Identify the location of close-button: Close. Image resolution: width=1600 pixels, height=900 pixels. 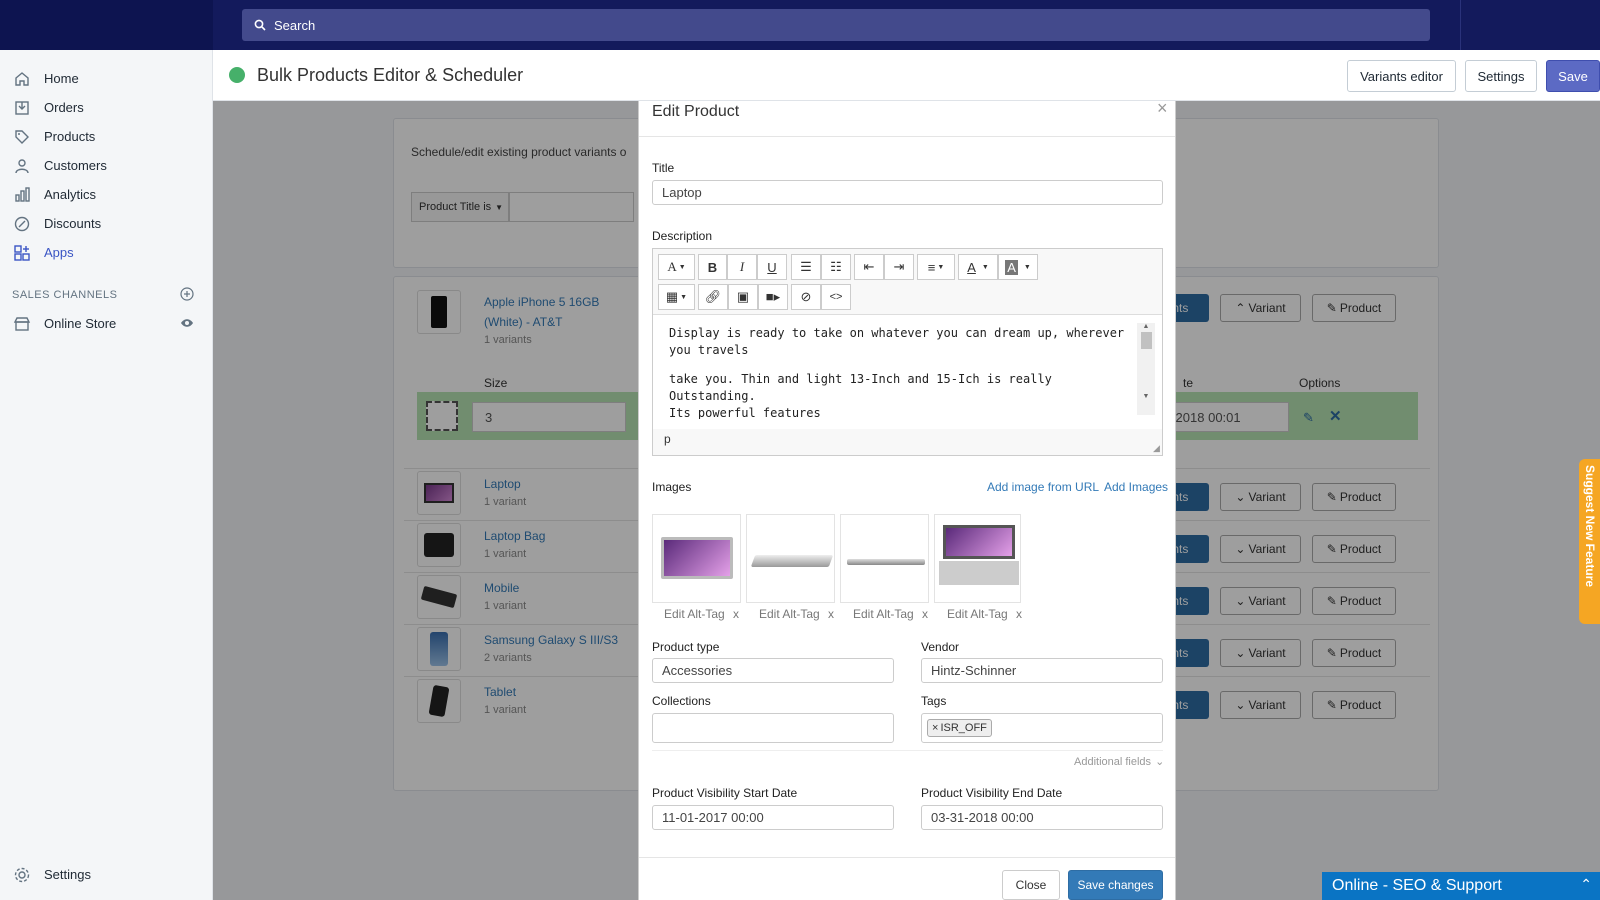
(1031, 885).